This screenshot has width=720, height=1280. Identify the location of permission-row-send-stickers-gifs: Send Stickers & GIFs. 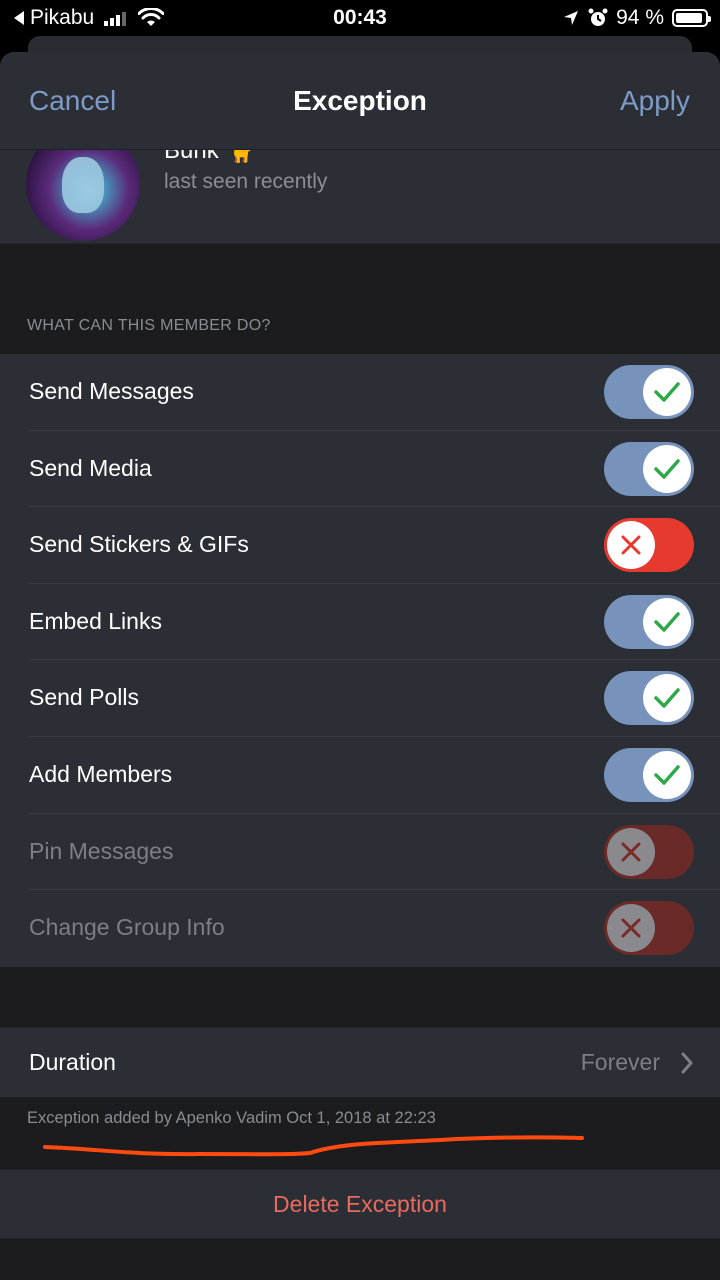
(360, 545).